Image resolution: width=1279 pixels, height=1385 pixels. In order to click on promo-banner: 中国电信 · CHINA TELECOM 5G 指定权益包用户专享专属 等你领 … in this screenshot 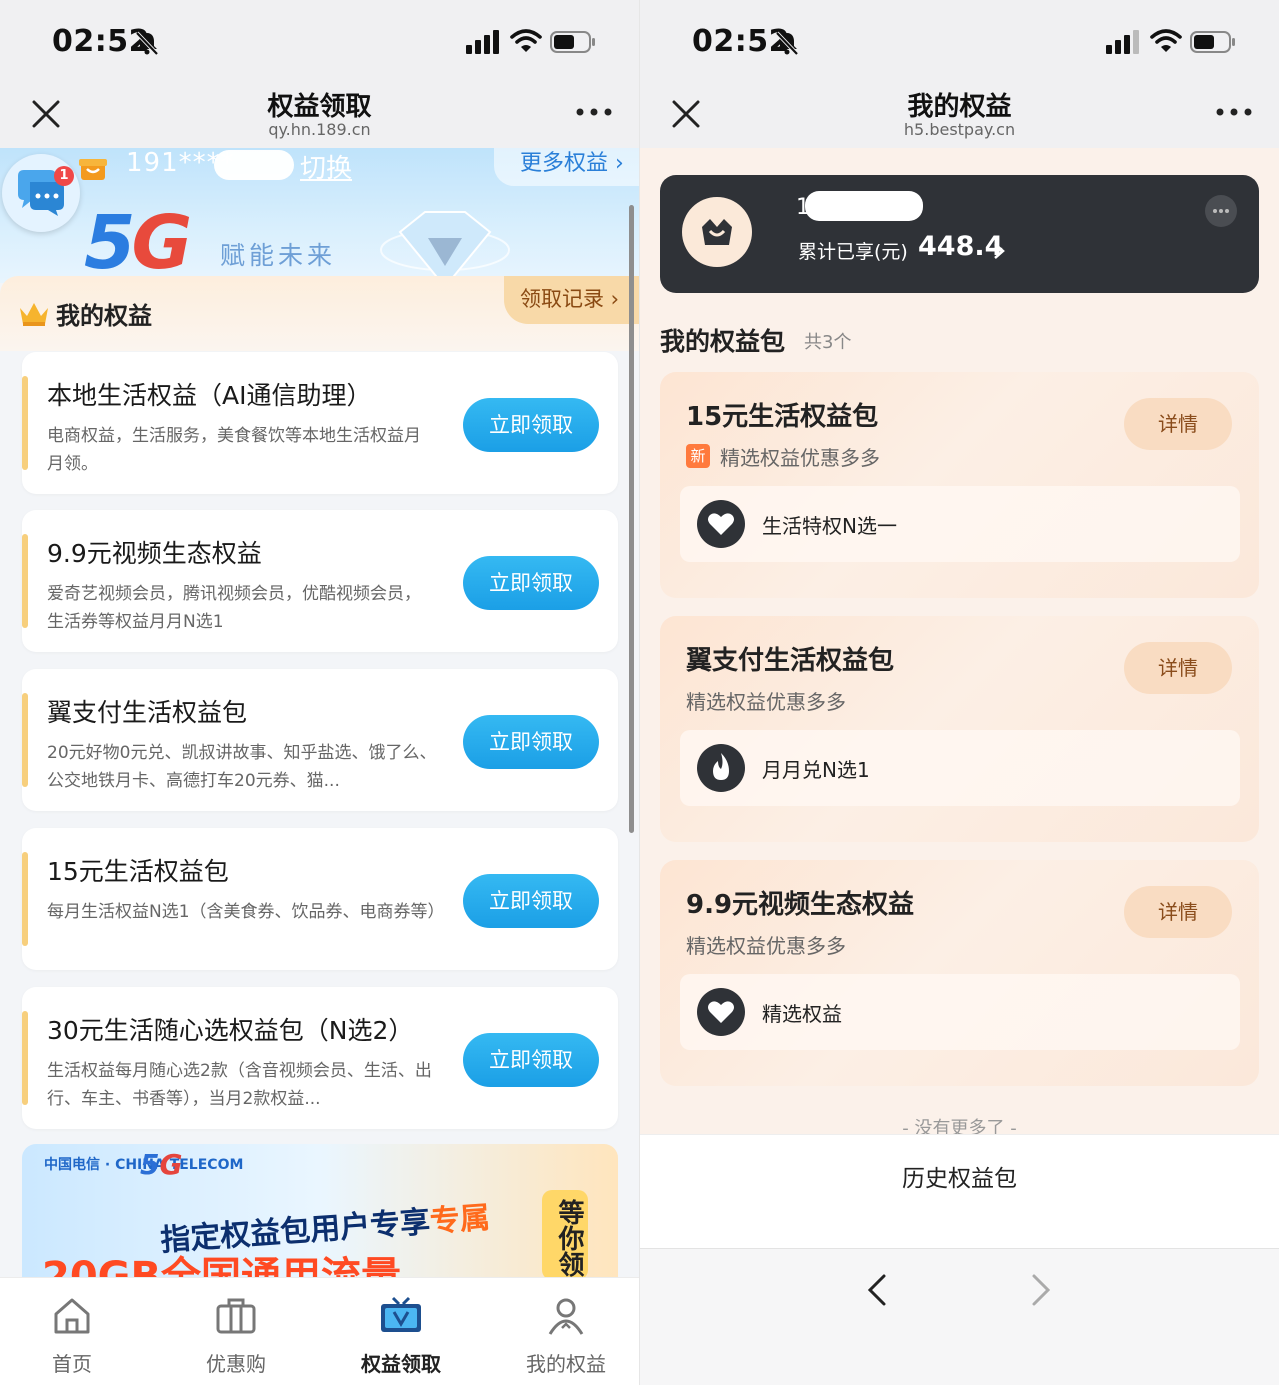, I will do `click(320, 1214)`.